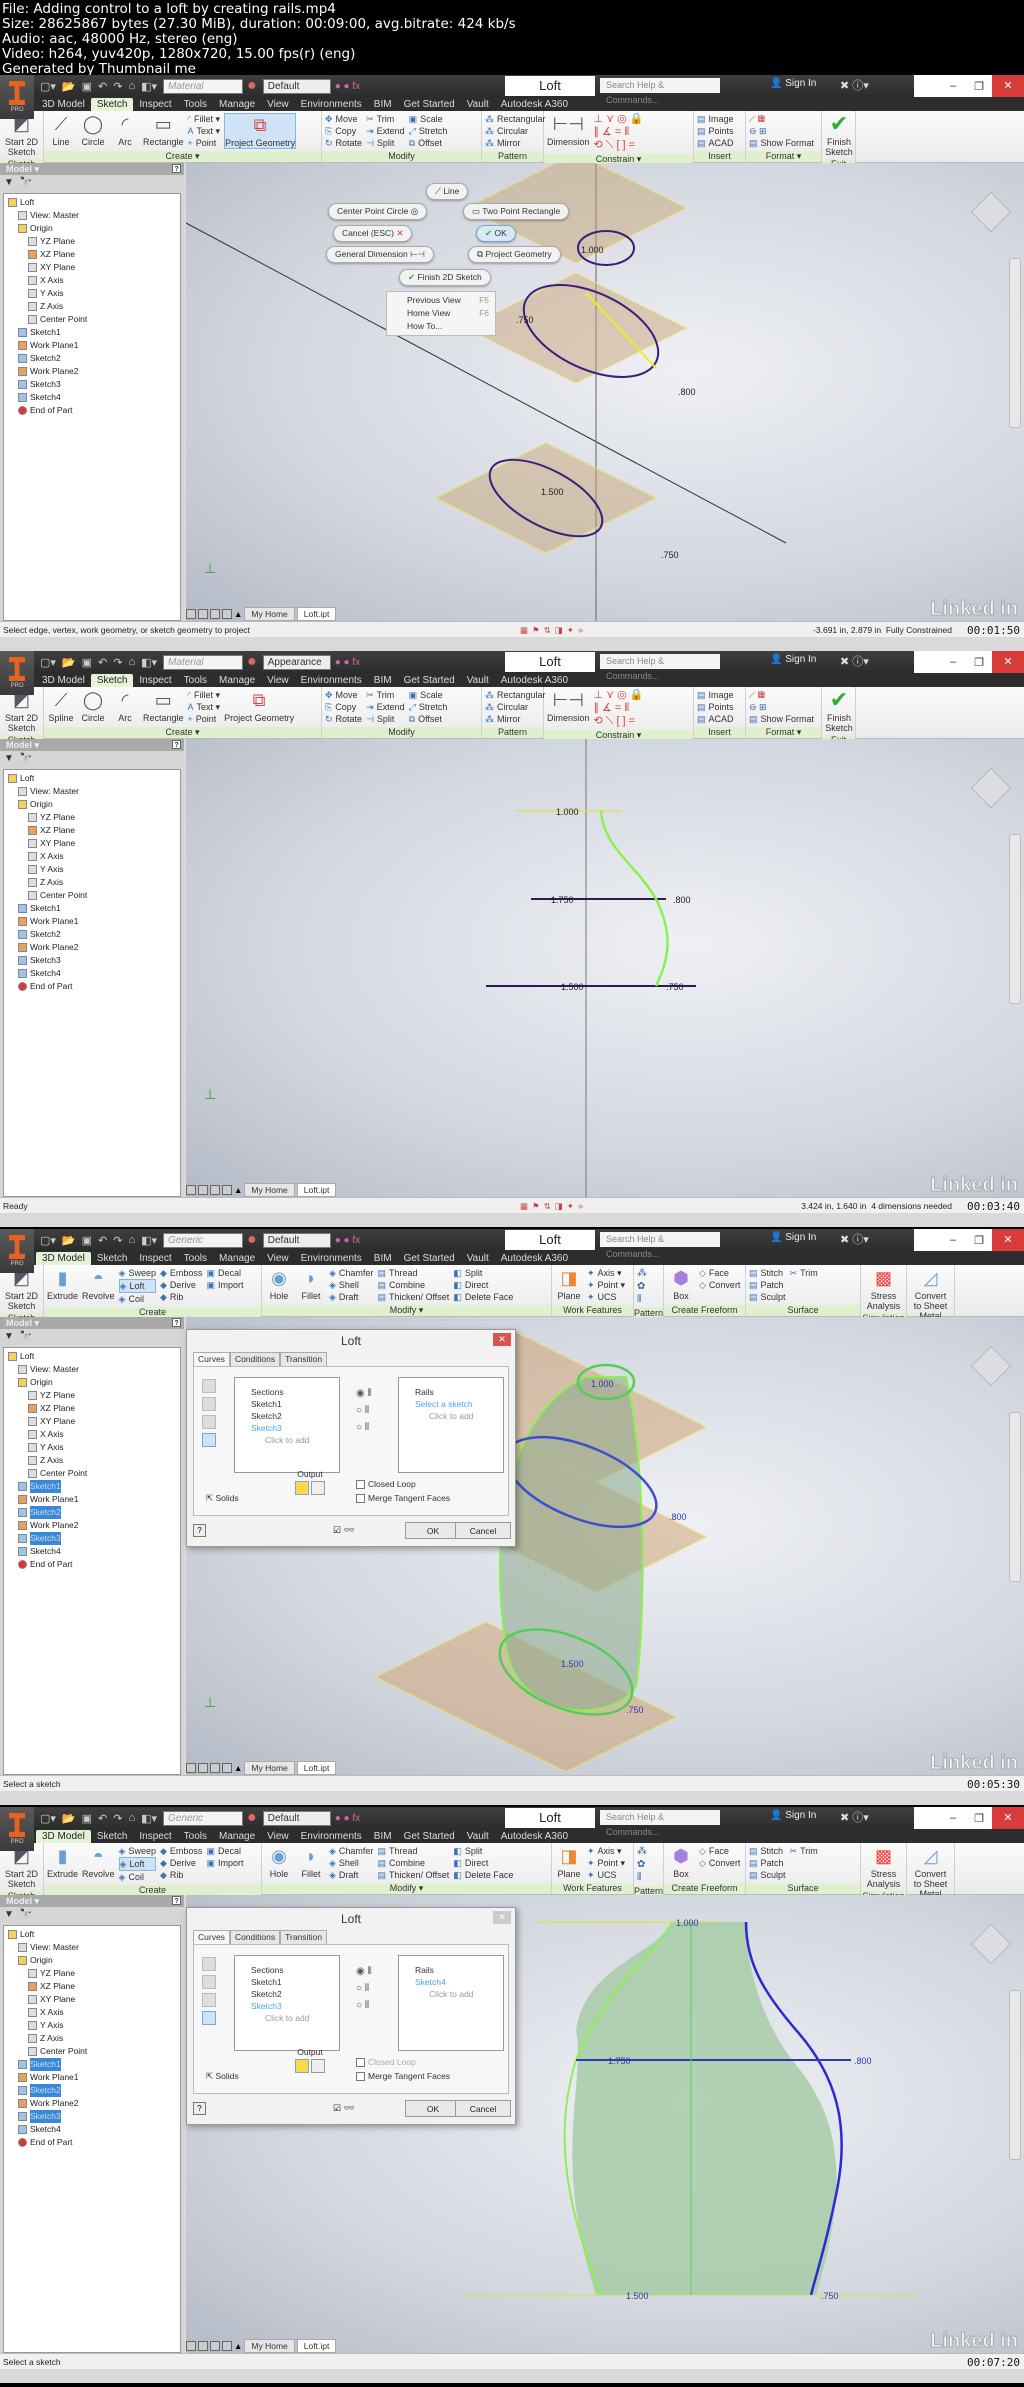 The width and height of the screenshot is (1024, 2387). What do you see at coordinates (445, 277) in the screenshot?
I see `marking-menu-finish: ✔ Finish 2D Sketch` at bounding box center [445, 277].